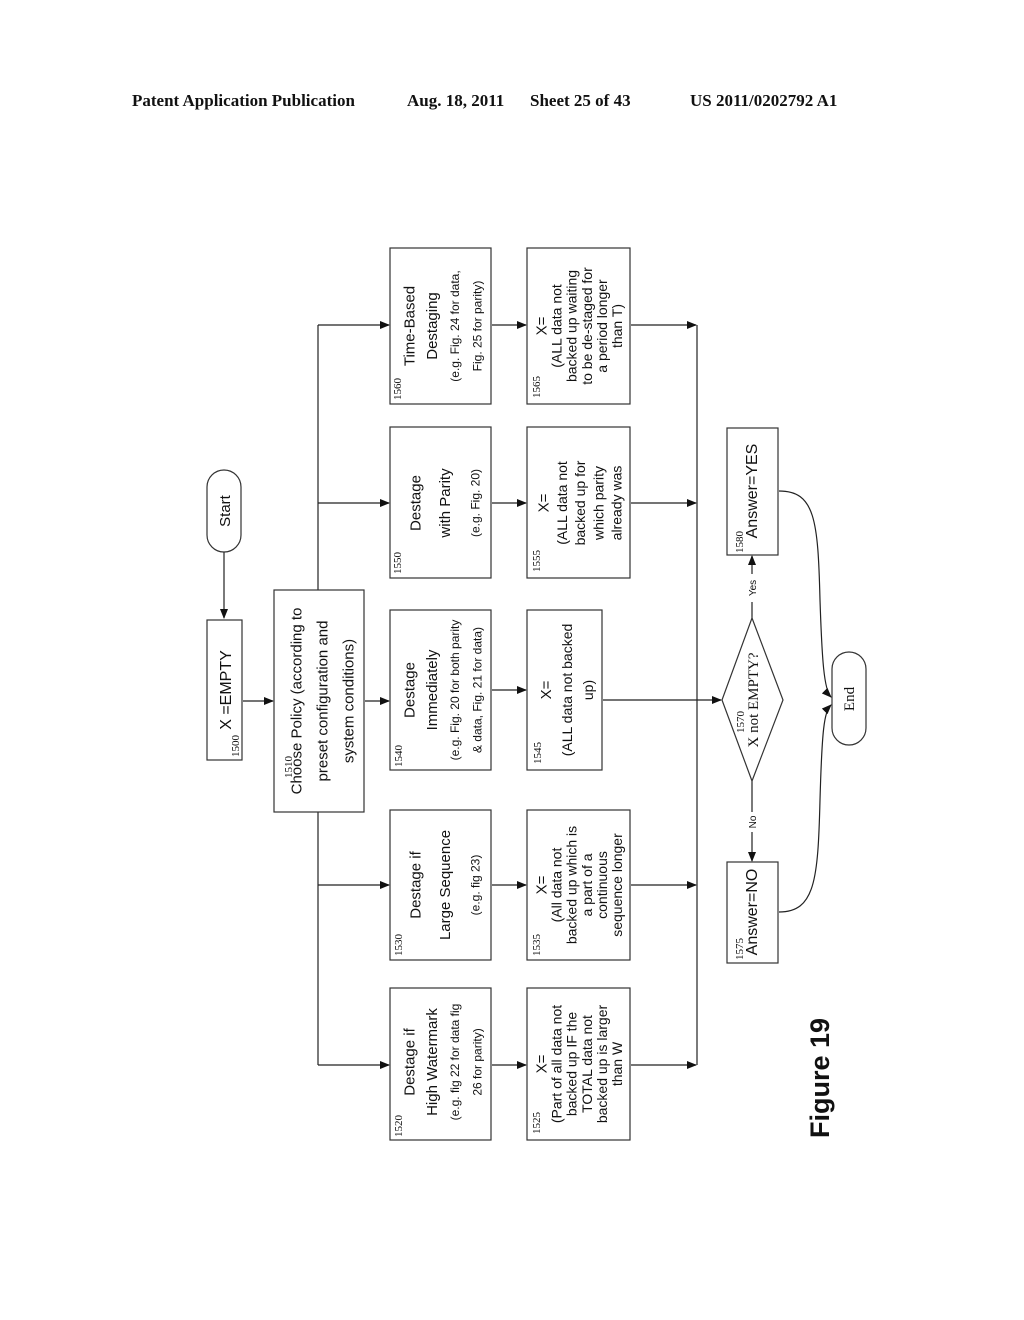 The image size is (1024, 1320). I want to click on node-id: 1520, so click(399, 1126).